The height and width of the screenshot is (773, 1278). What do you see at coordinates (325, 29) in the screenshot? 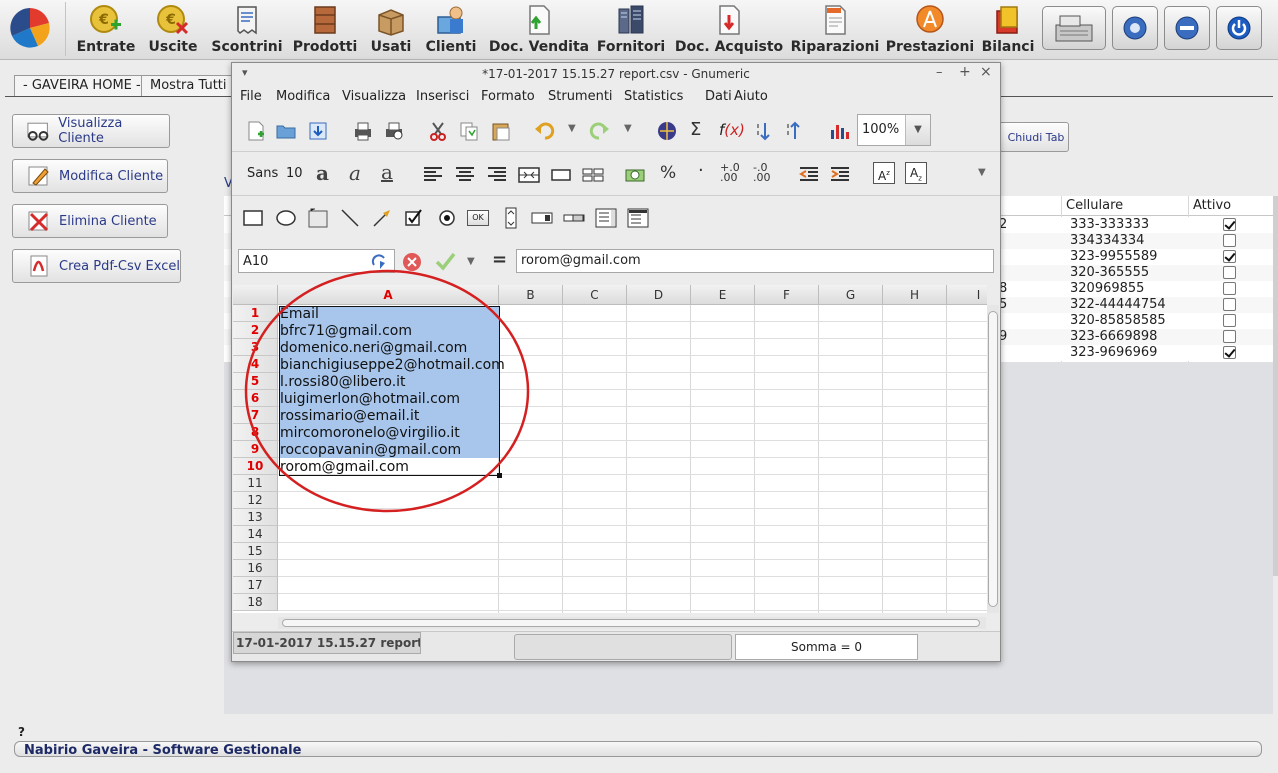
I see `toolbar-prodotti: Prodotti` at bounding box center [325, 29].